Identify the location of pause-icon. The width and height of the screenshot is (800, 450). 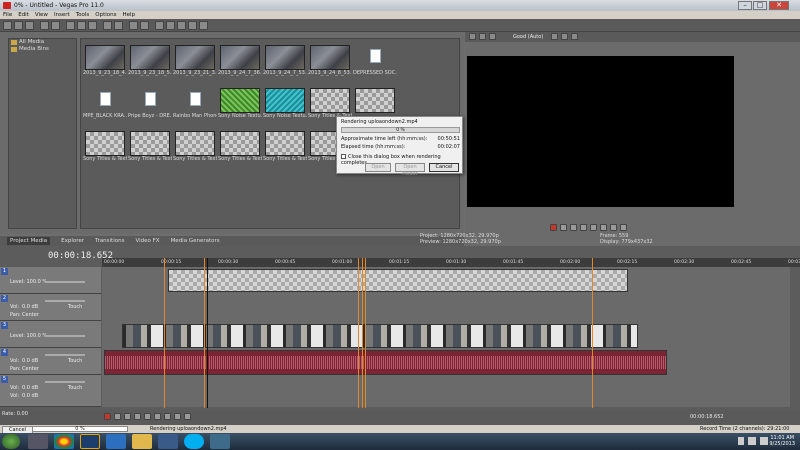
(593, 227).